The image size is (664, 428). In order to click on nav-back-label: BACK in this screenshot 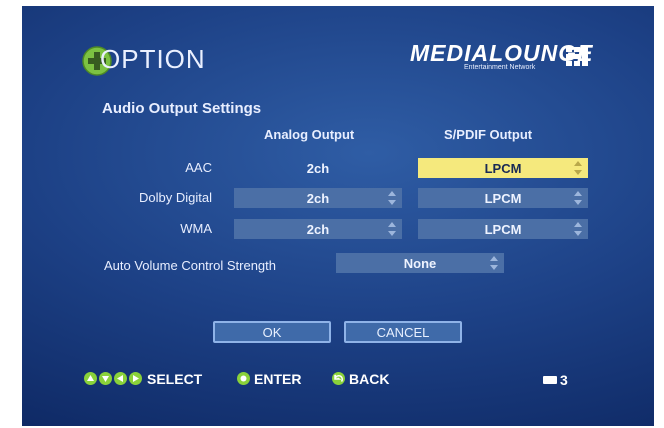, I will do `click(369, 379)`.